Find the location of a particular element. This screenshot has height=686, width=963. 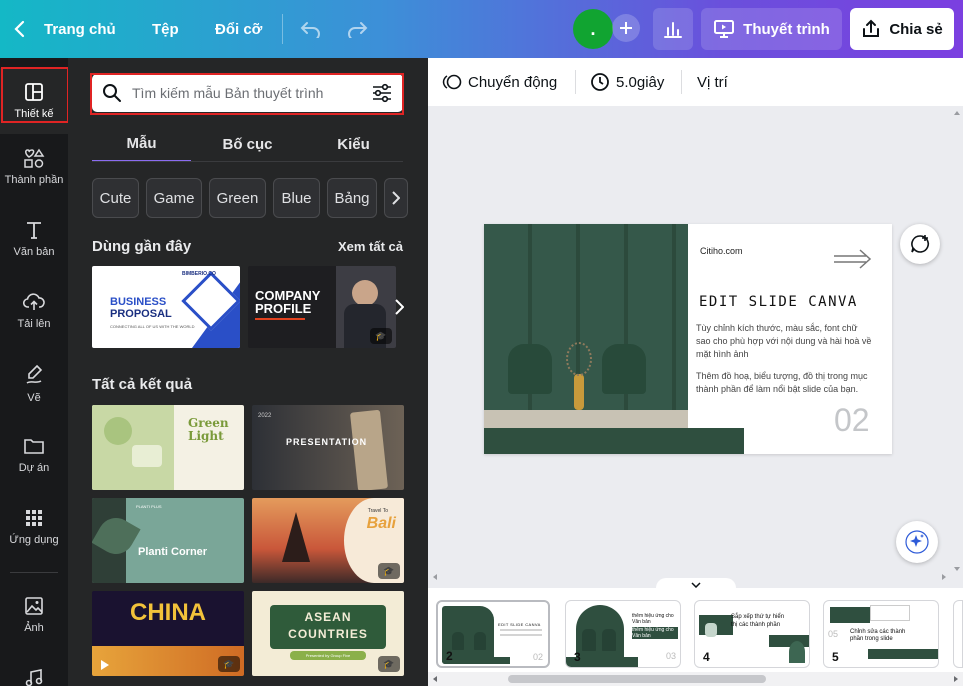

chip-cute: Cute is located at coordinates (115, 198).